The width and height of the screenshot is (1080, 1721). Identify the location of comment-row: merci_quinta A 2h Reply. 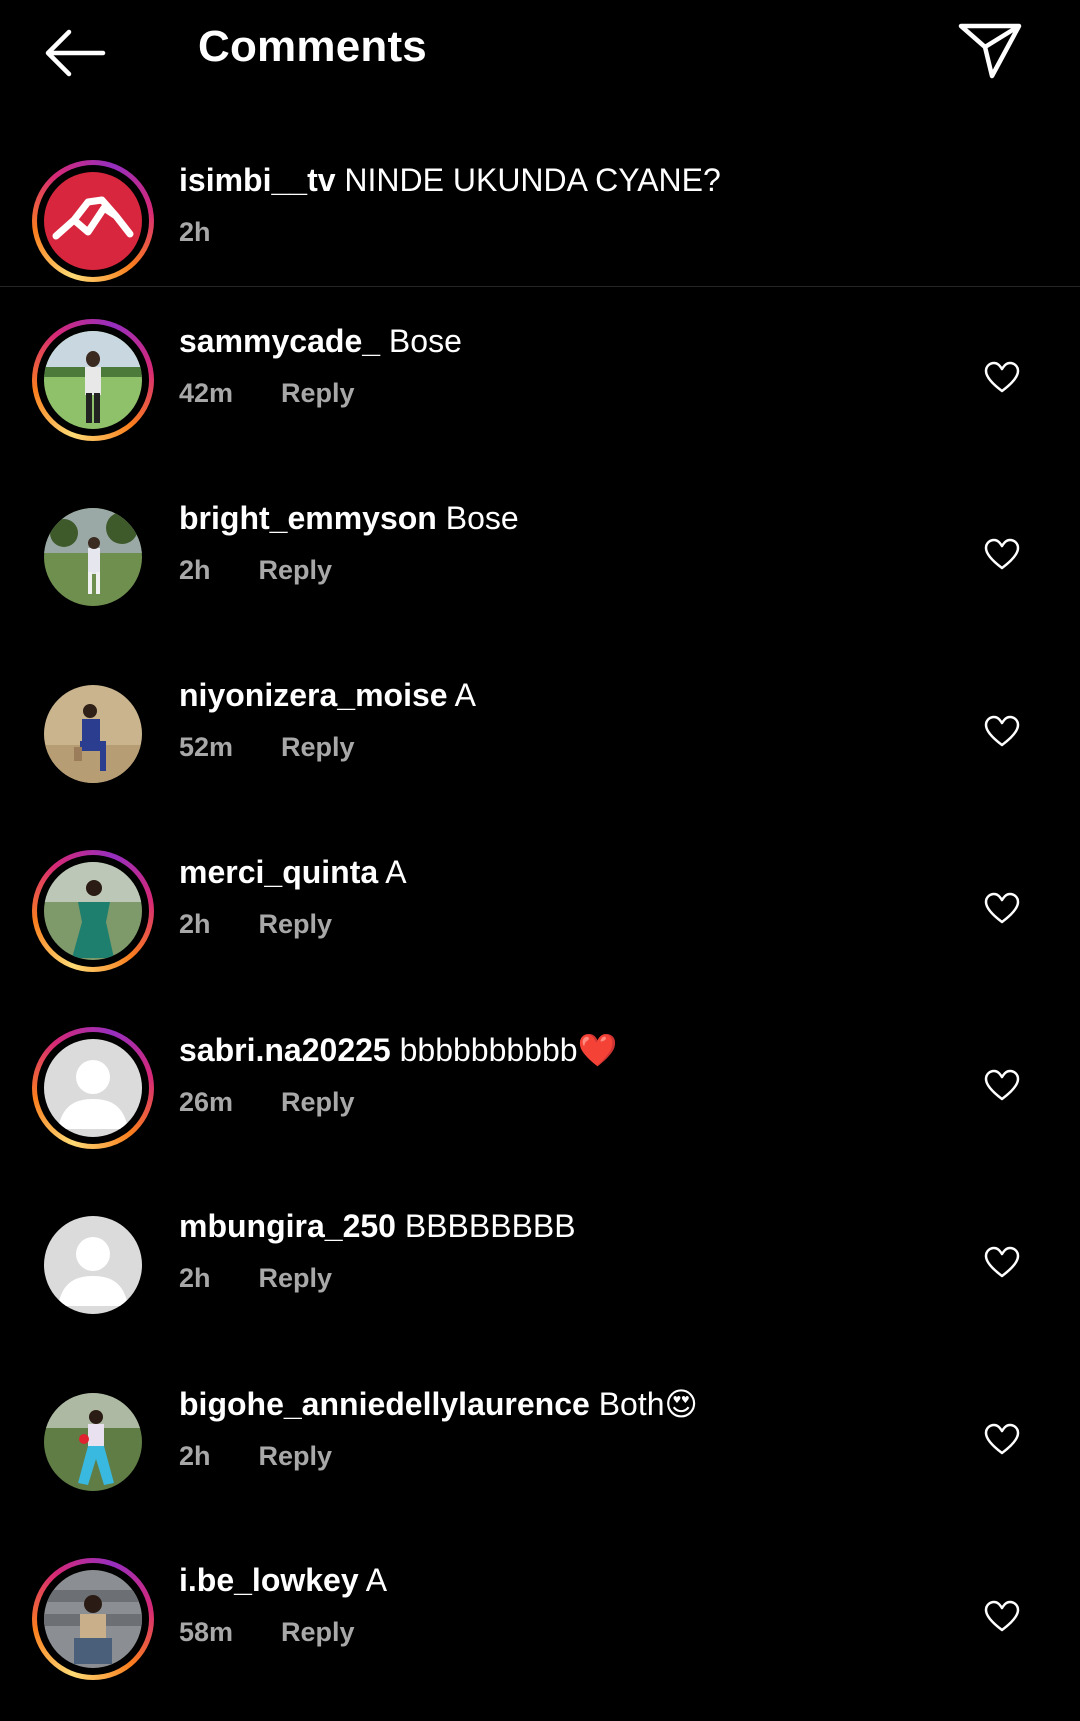
(540, 924).